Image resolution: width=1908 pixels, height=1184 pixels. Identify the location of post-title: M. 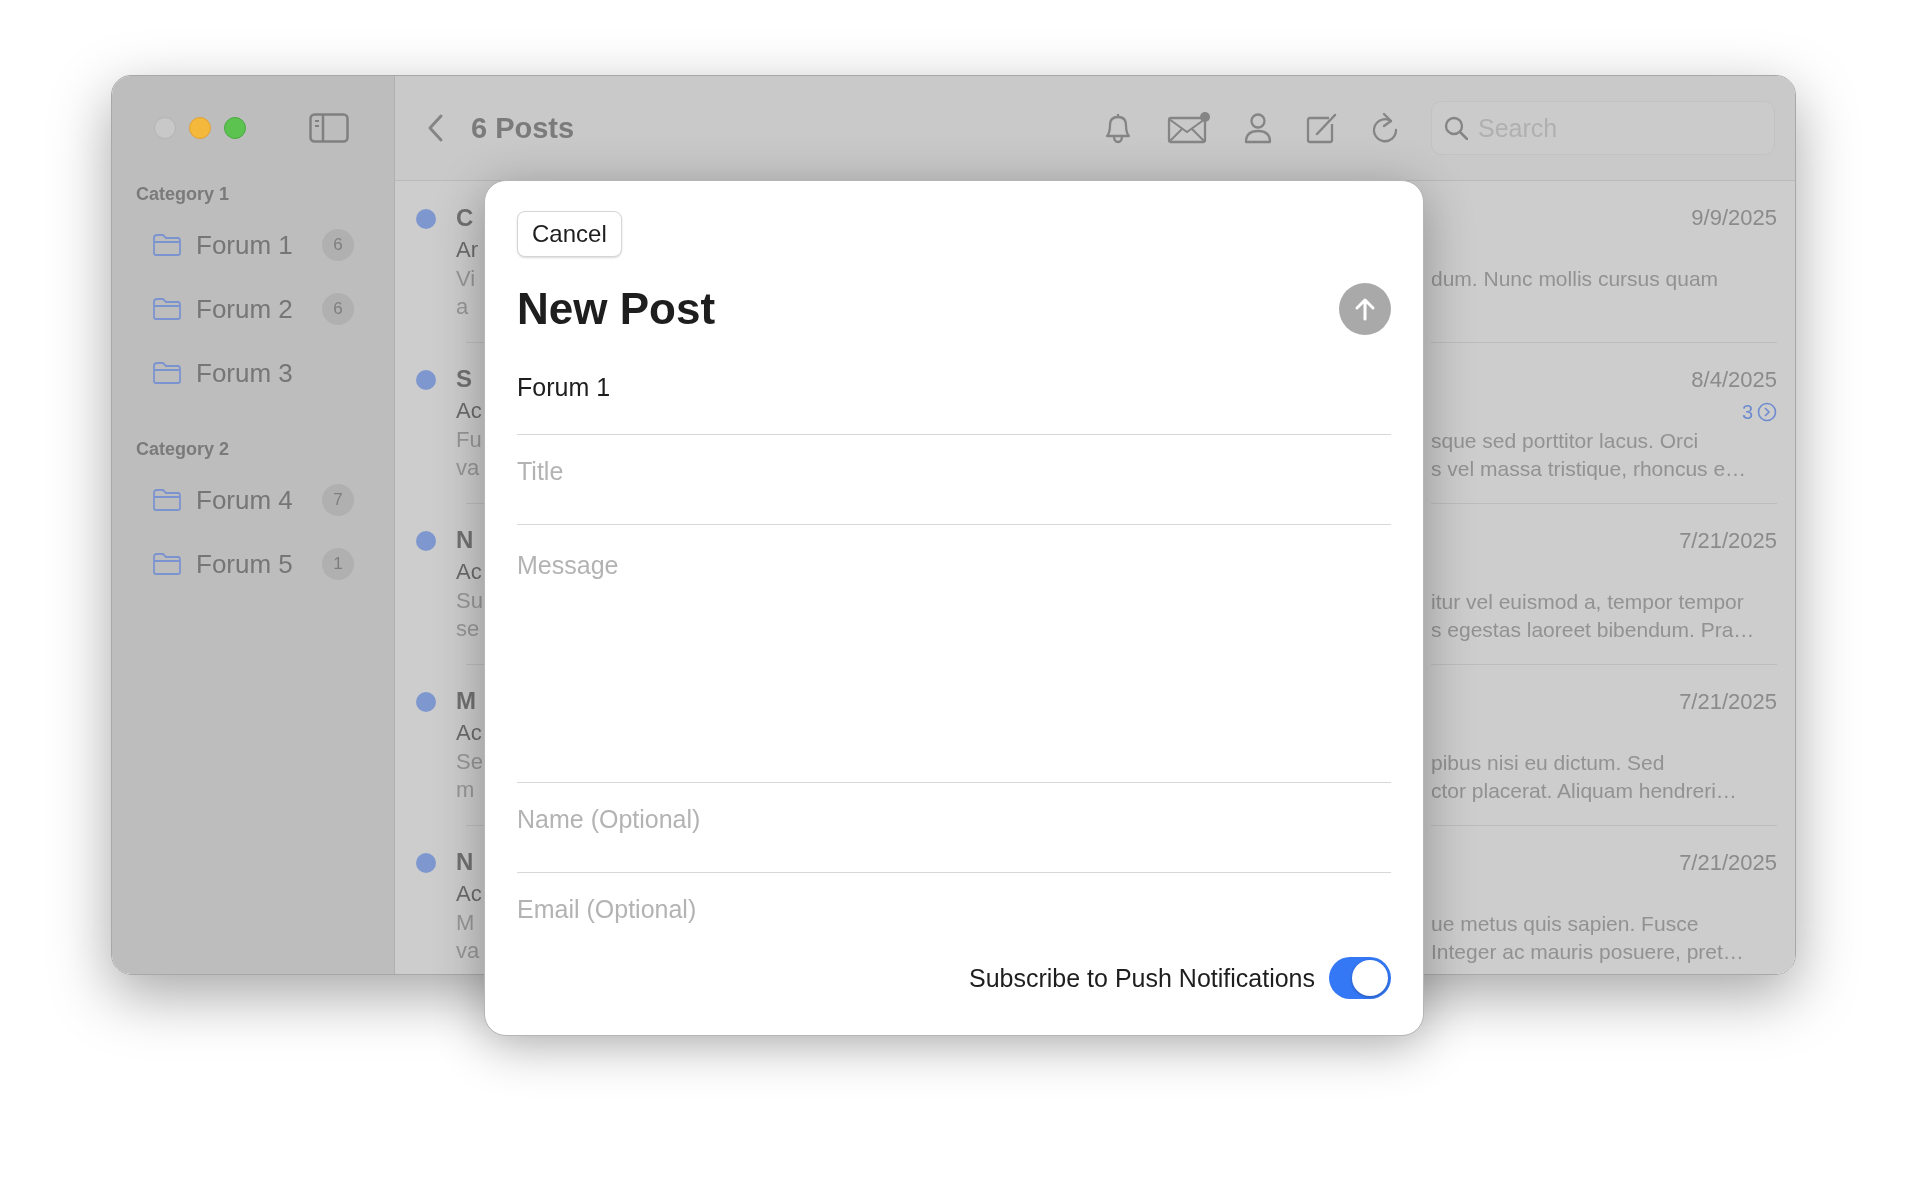
(466, 701).